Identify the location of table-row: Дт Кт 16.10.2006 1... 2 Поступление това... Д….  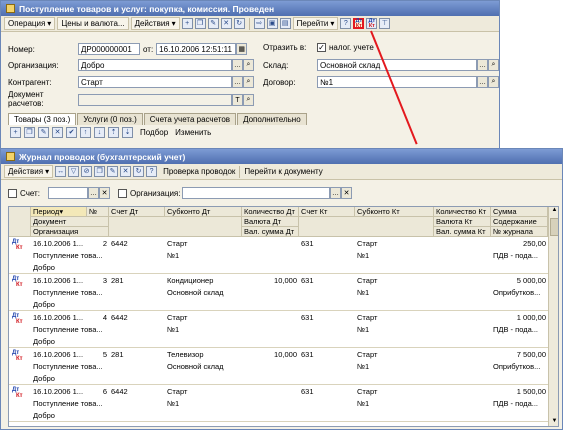
(278, 255).